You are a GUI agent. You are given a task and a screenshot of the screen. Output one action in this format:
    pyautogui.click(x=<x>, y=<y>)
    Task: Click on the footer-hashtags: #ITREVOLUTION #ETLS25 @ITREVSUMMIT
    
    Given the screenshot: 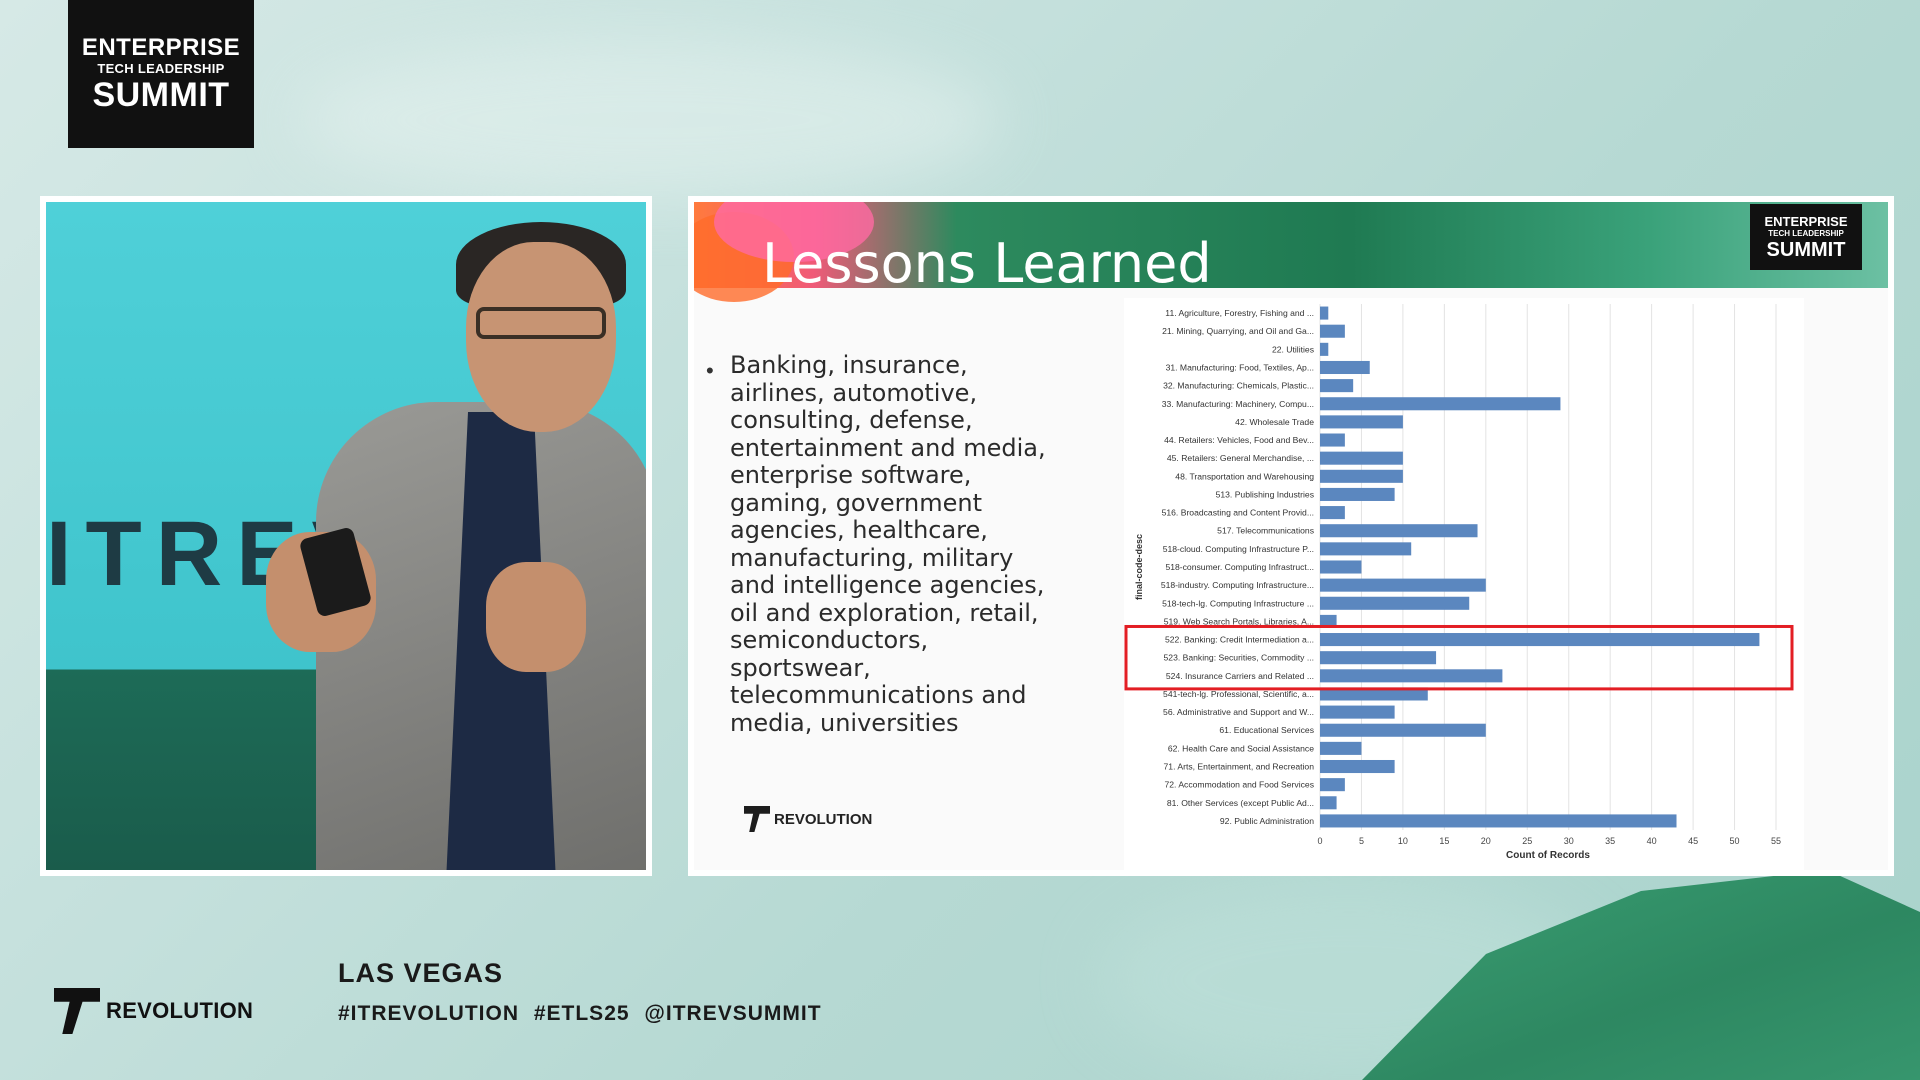 What is the action you would take?
    pyautogui.click(x=580, y=1013)
    